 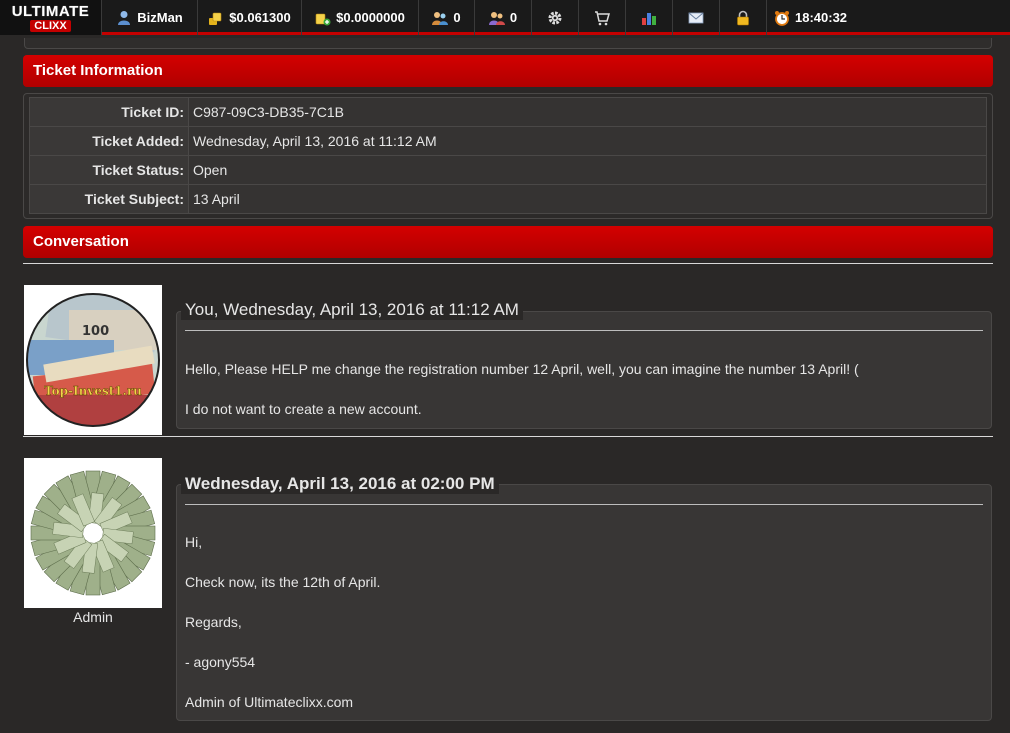 I want to click on messages-button, so click(x=696, y=17).